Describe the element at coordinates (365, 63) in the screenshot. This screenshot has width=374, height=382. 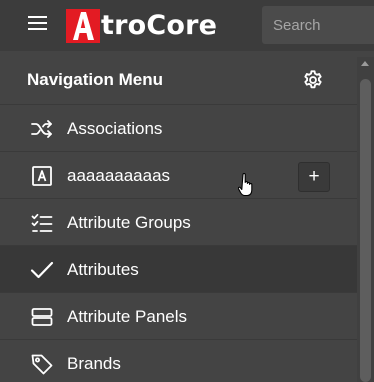
I see `scroll-up-arrow-icon` at that location.